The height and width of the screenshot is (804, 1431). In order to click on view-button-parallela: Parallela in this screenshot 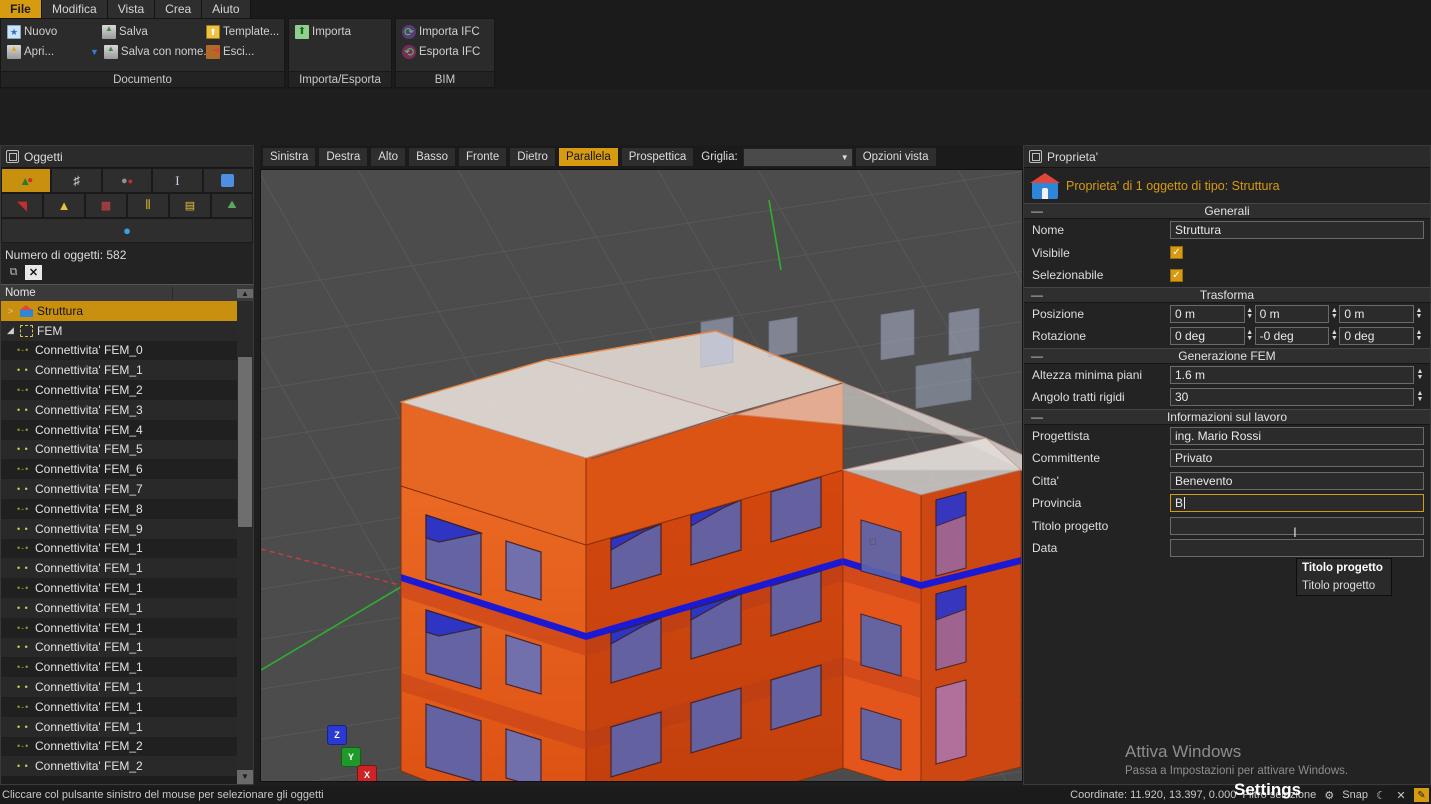, I will do `click(588, 157)`.